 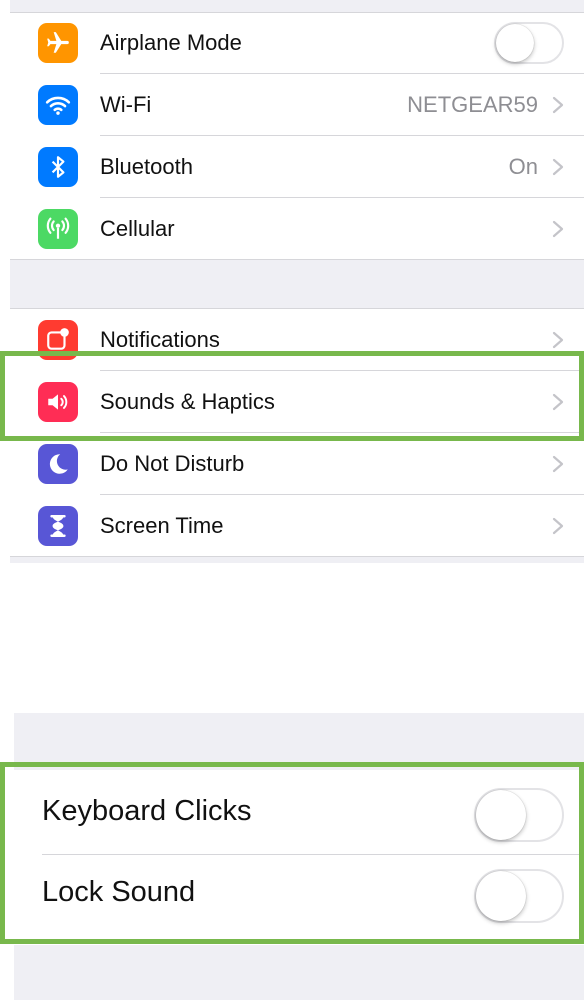 What do you see at coordinates (137, 228) in the screenshot?
I see `cellular-label: Cellular` at bounding box center [137, 228].